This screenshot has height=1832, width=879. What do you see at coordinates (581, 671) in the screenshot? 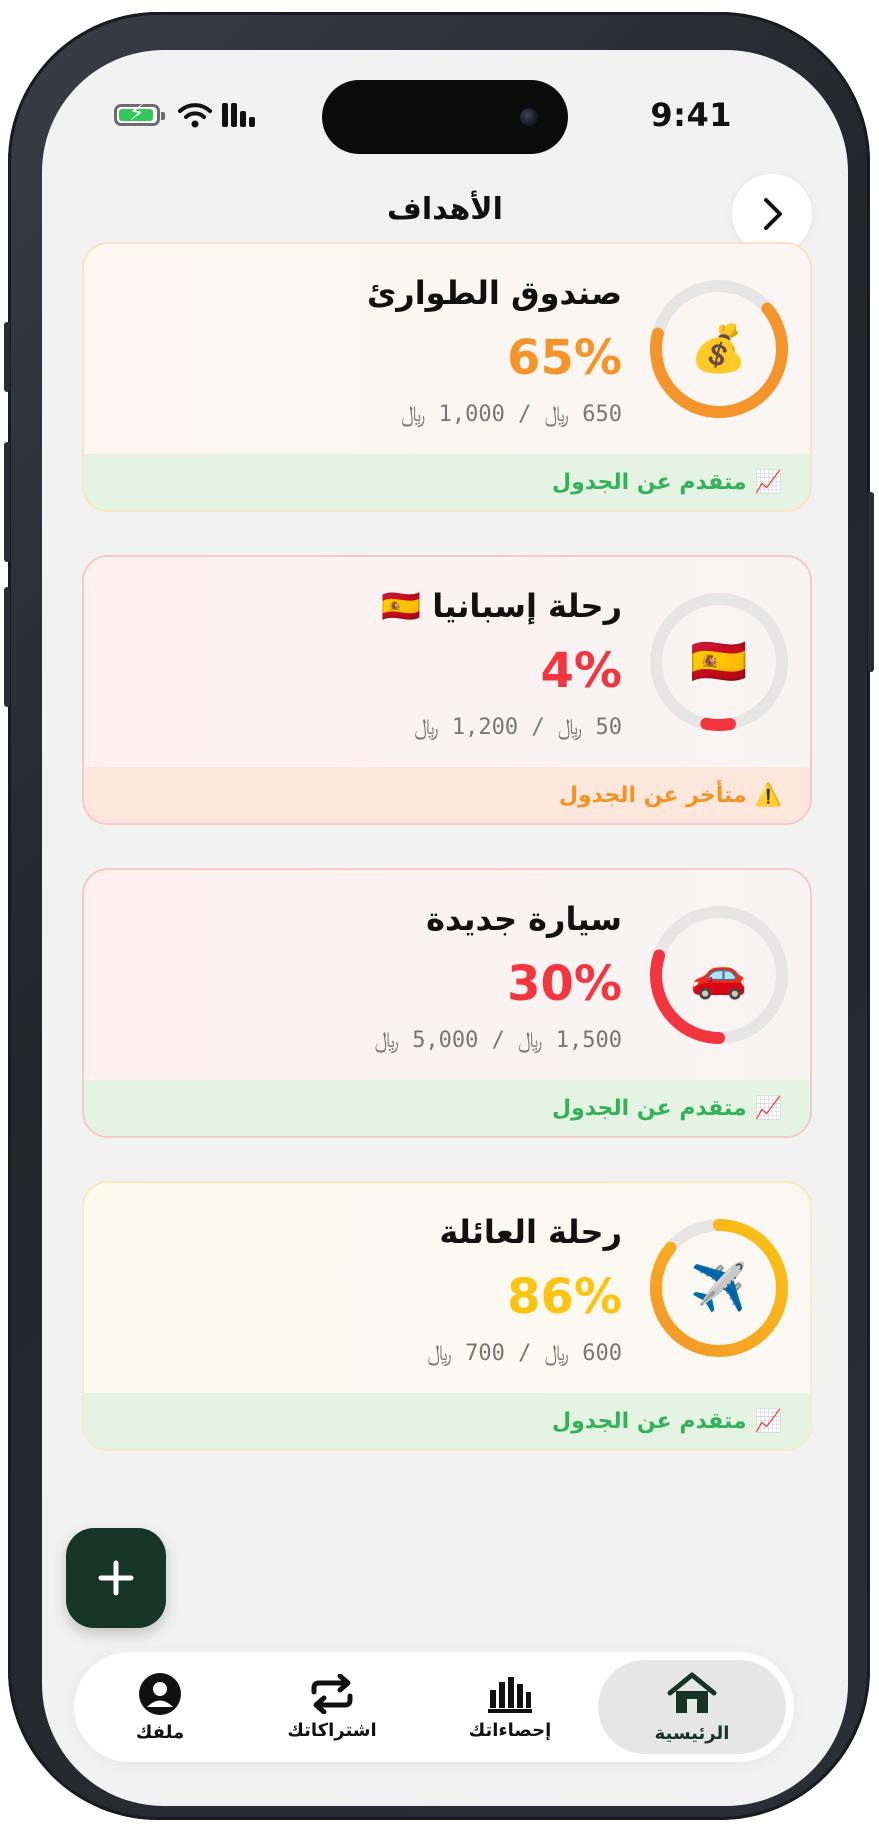
I see `goal-percent: 4%` at bounding box center [581, 671].